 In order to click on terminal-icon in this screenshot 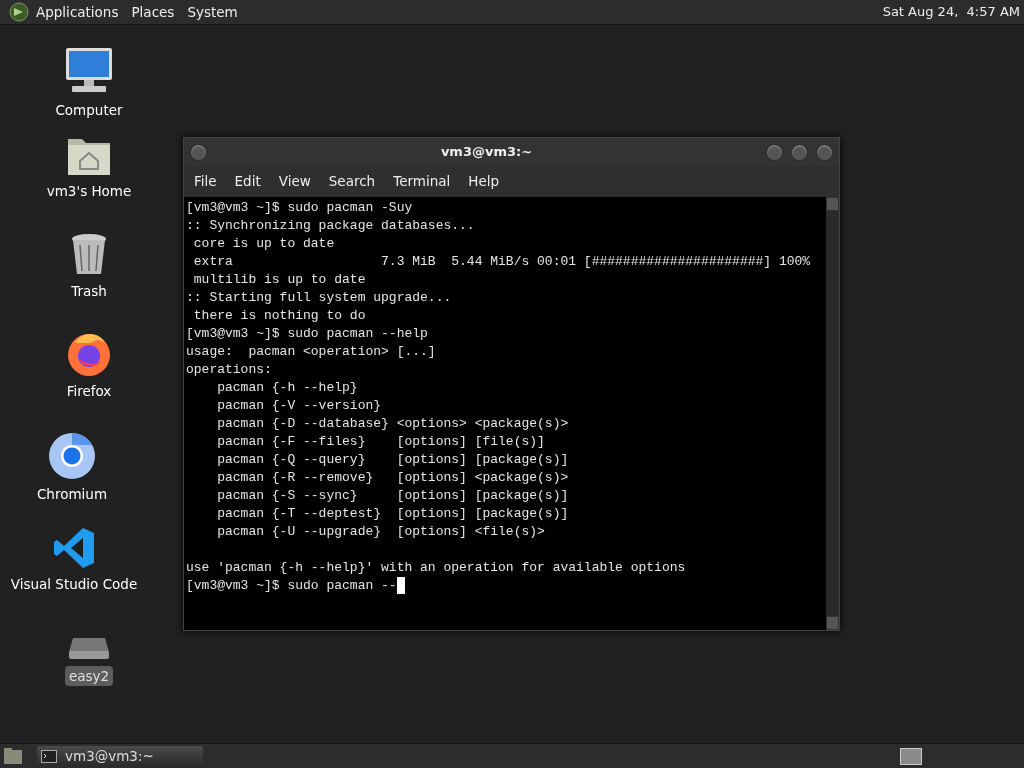, I will do `click(49, 756)`.